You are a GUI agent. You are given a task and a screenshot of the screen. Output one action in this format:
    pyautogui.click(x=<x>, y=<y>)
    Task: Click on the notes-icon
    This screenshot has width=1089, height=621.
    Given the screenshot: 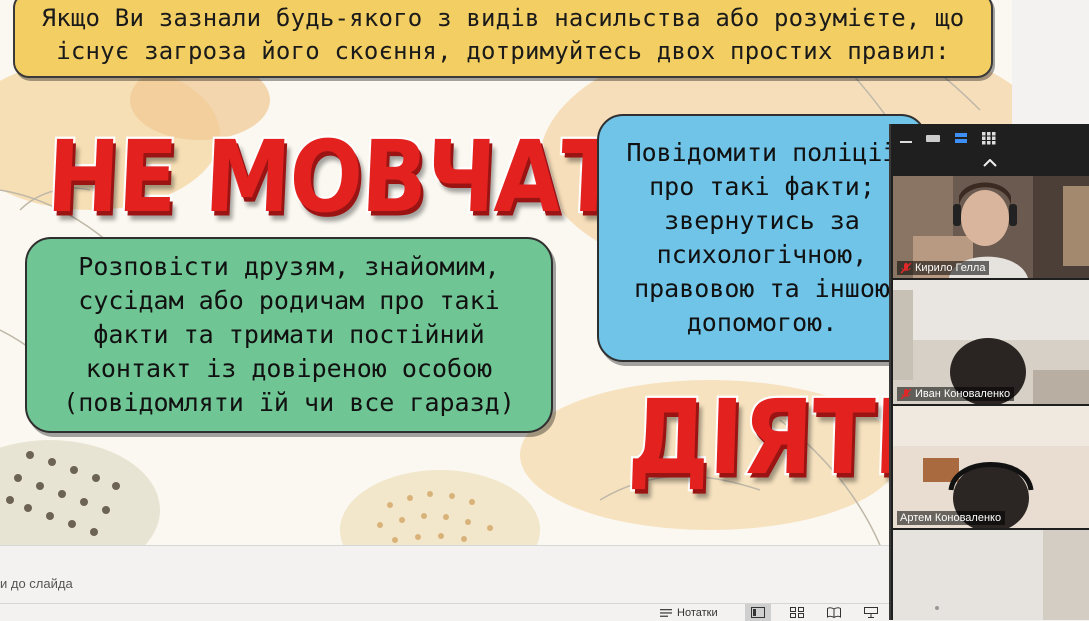 What is the action you would take?
    pyautogui.click(x=666, y=612)
    